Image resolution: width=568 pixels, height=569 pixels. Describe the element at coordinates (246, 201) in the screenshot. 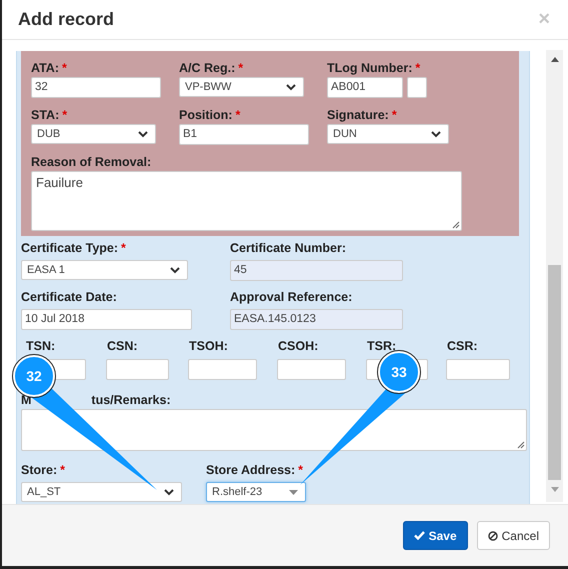

I see `reason-textarea: Fauilure` at that location.